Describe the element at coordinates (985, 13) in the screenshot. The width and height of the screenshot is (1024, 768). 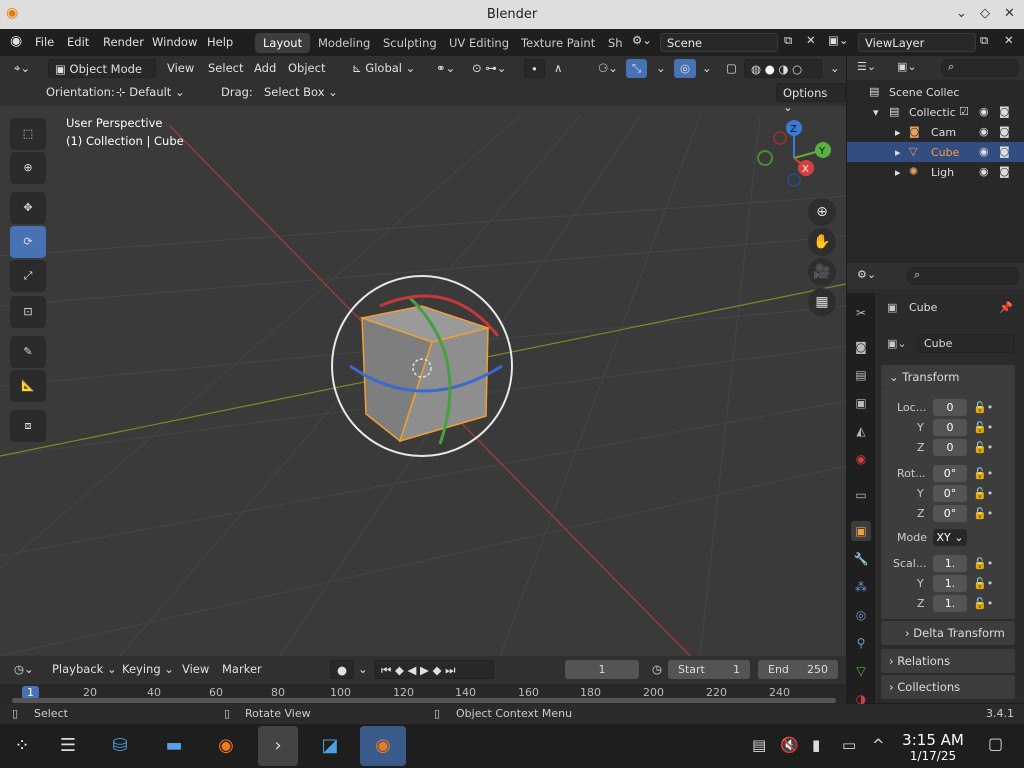
I see `maximize-button: ◇` at that location.